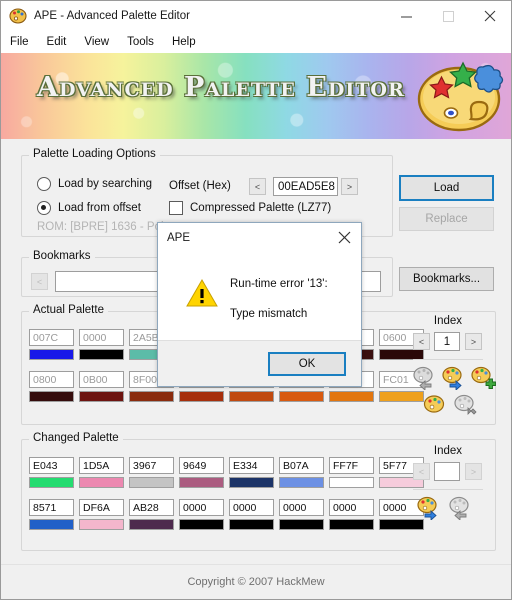 Image resolution: width=512 pixels, height=600 pixels. What do you see at coordinates (151, 507) in the screenshot?
I see `changed-hex-10: AB28` at bounding box center [151, 507].